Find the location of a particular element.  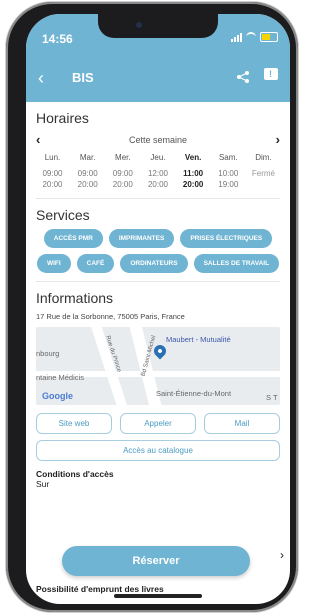

wifi-icon is located at coordinates (251, 37).